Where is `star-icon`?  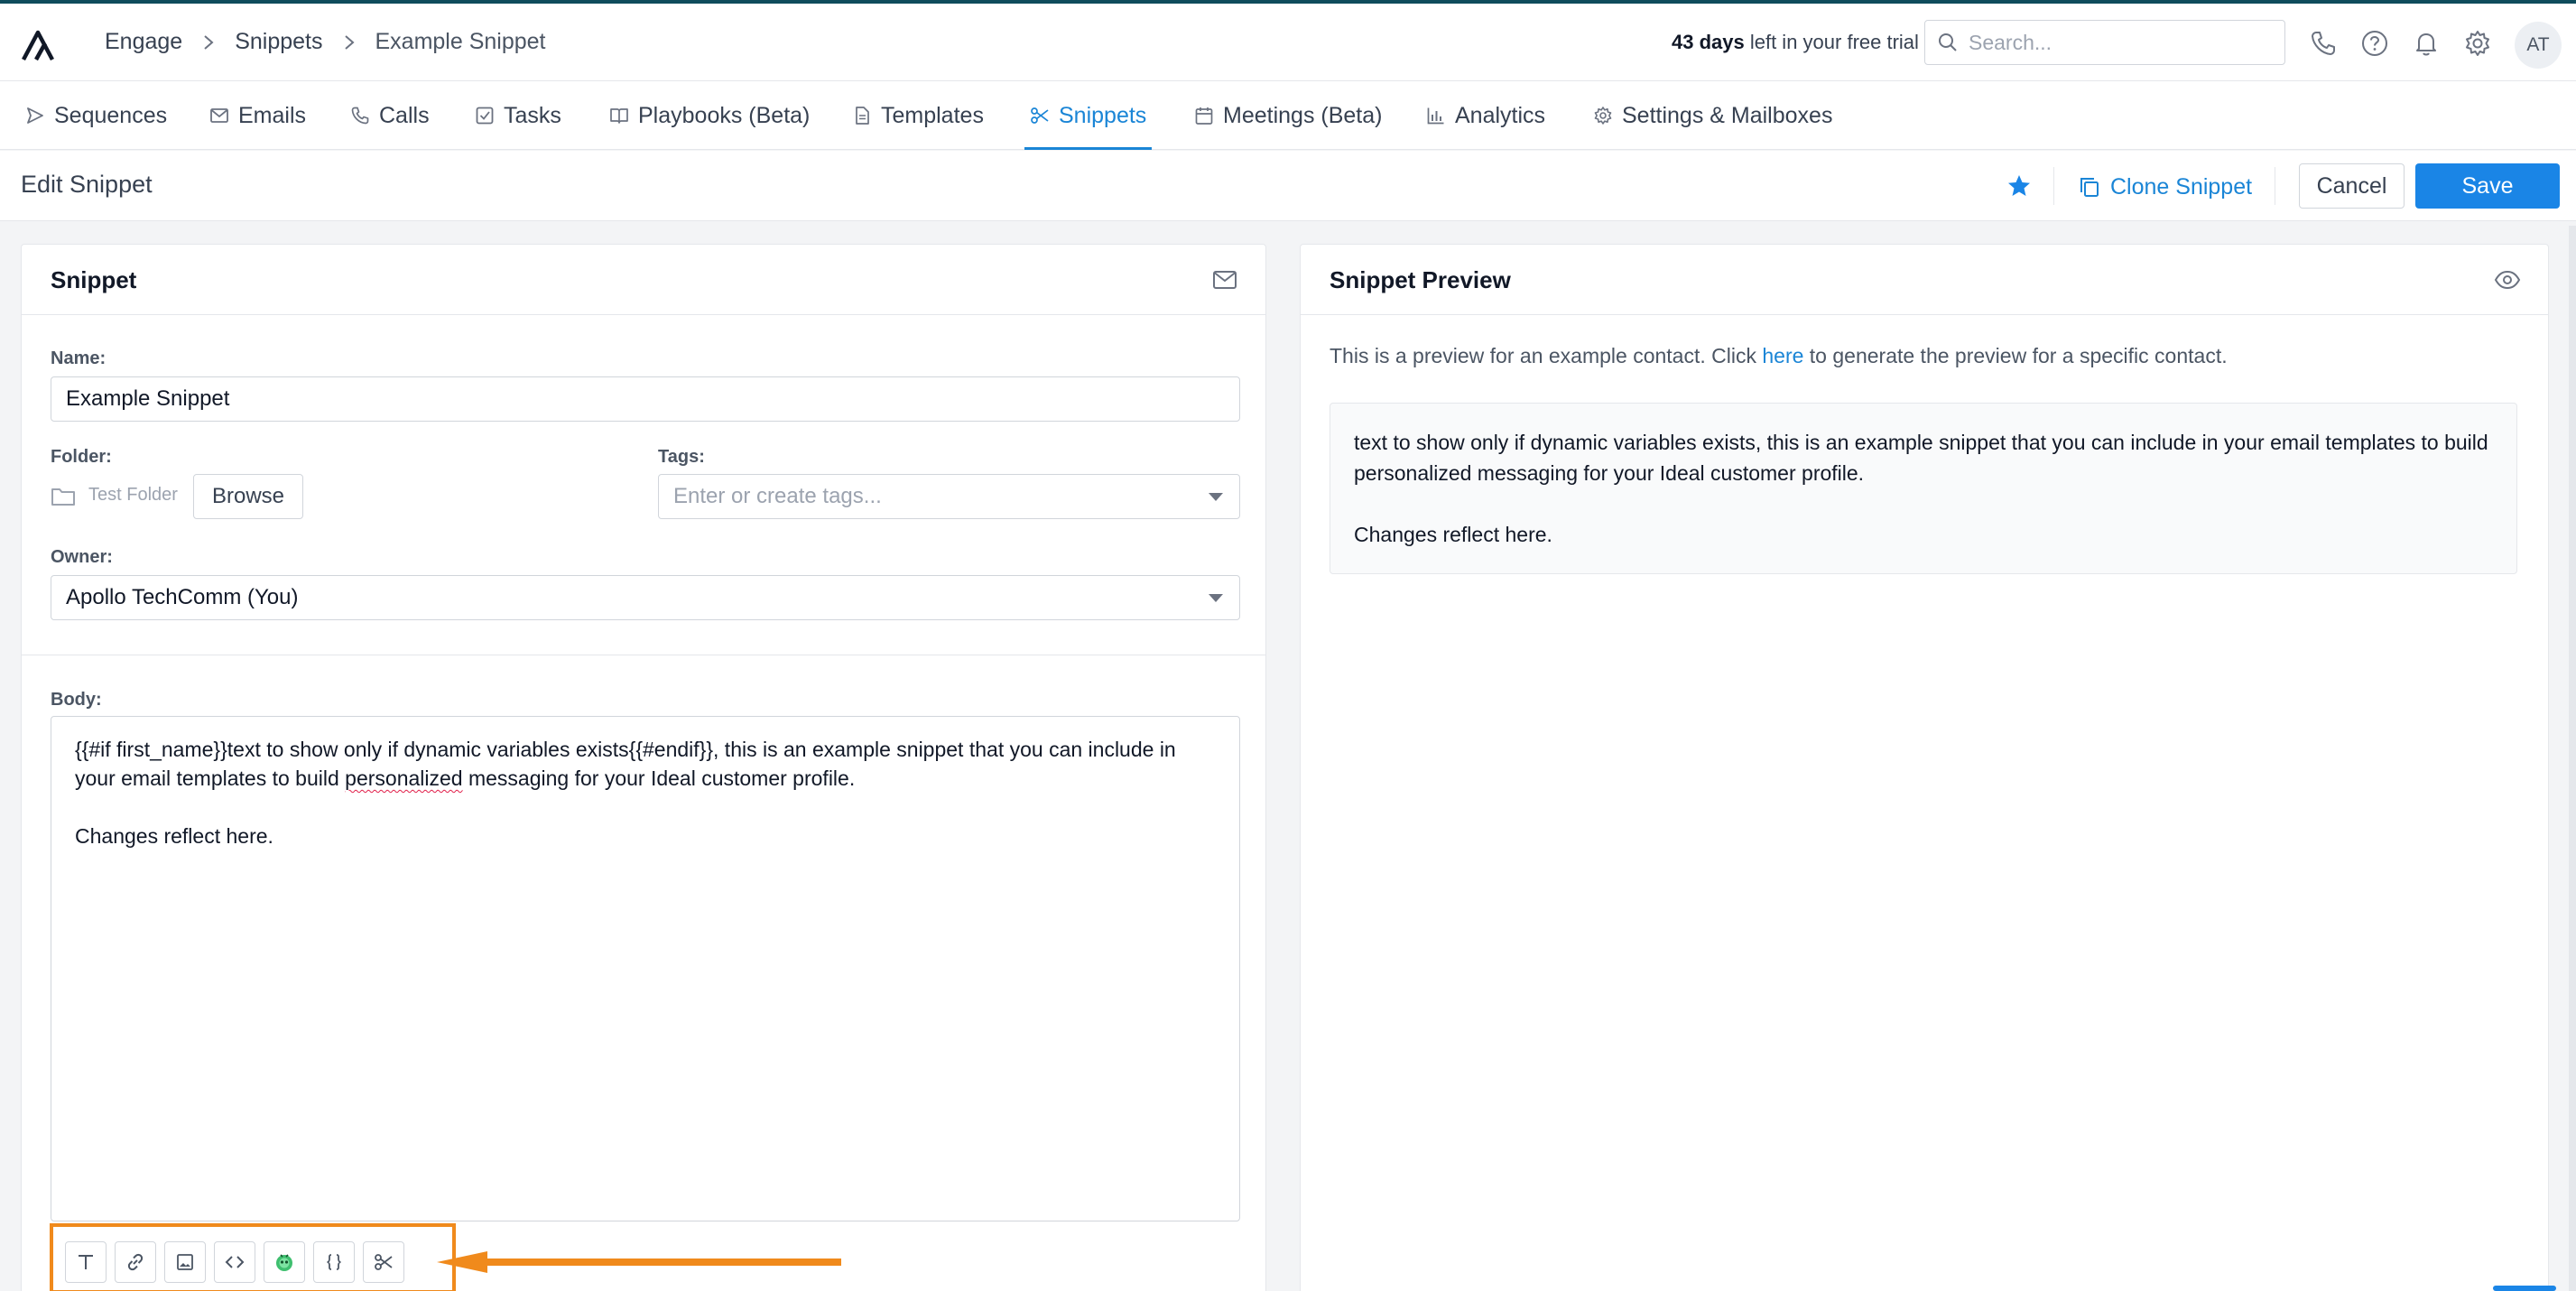
star-icon is located at coordinates (2020, 186).